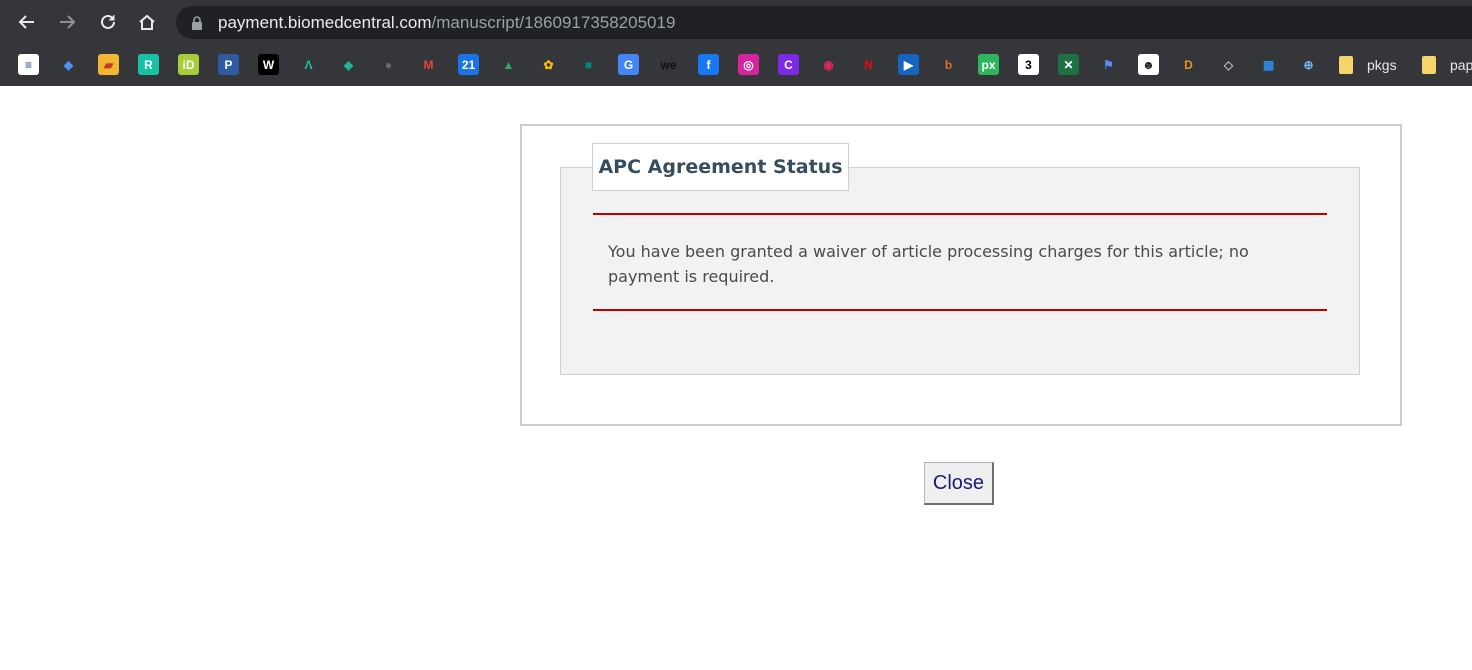 The height and width of the screenshot is (670, 1472). I want to click on avatar-bookmark-icon: ☻, so click(1148, 64).